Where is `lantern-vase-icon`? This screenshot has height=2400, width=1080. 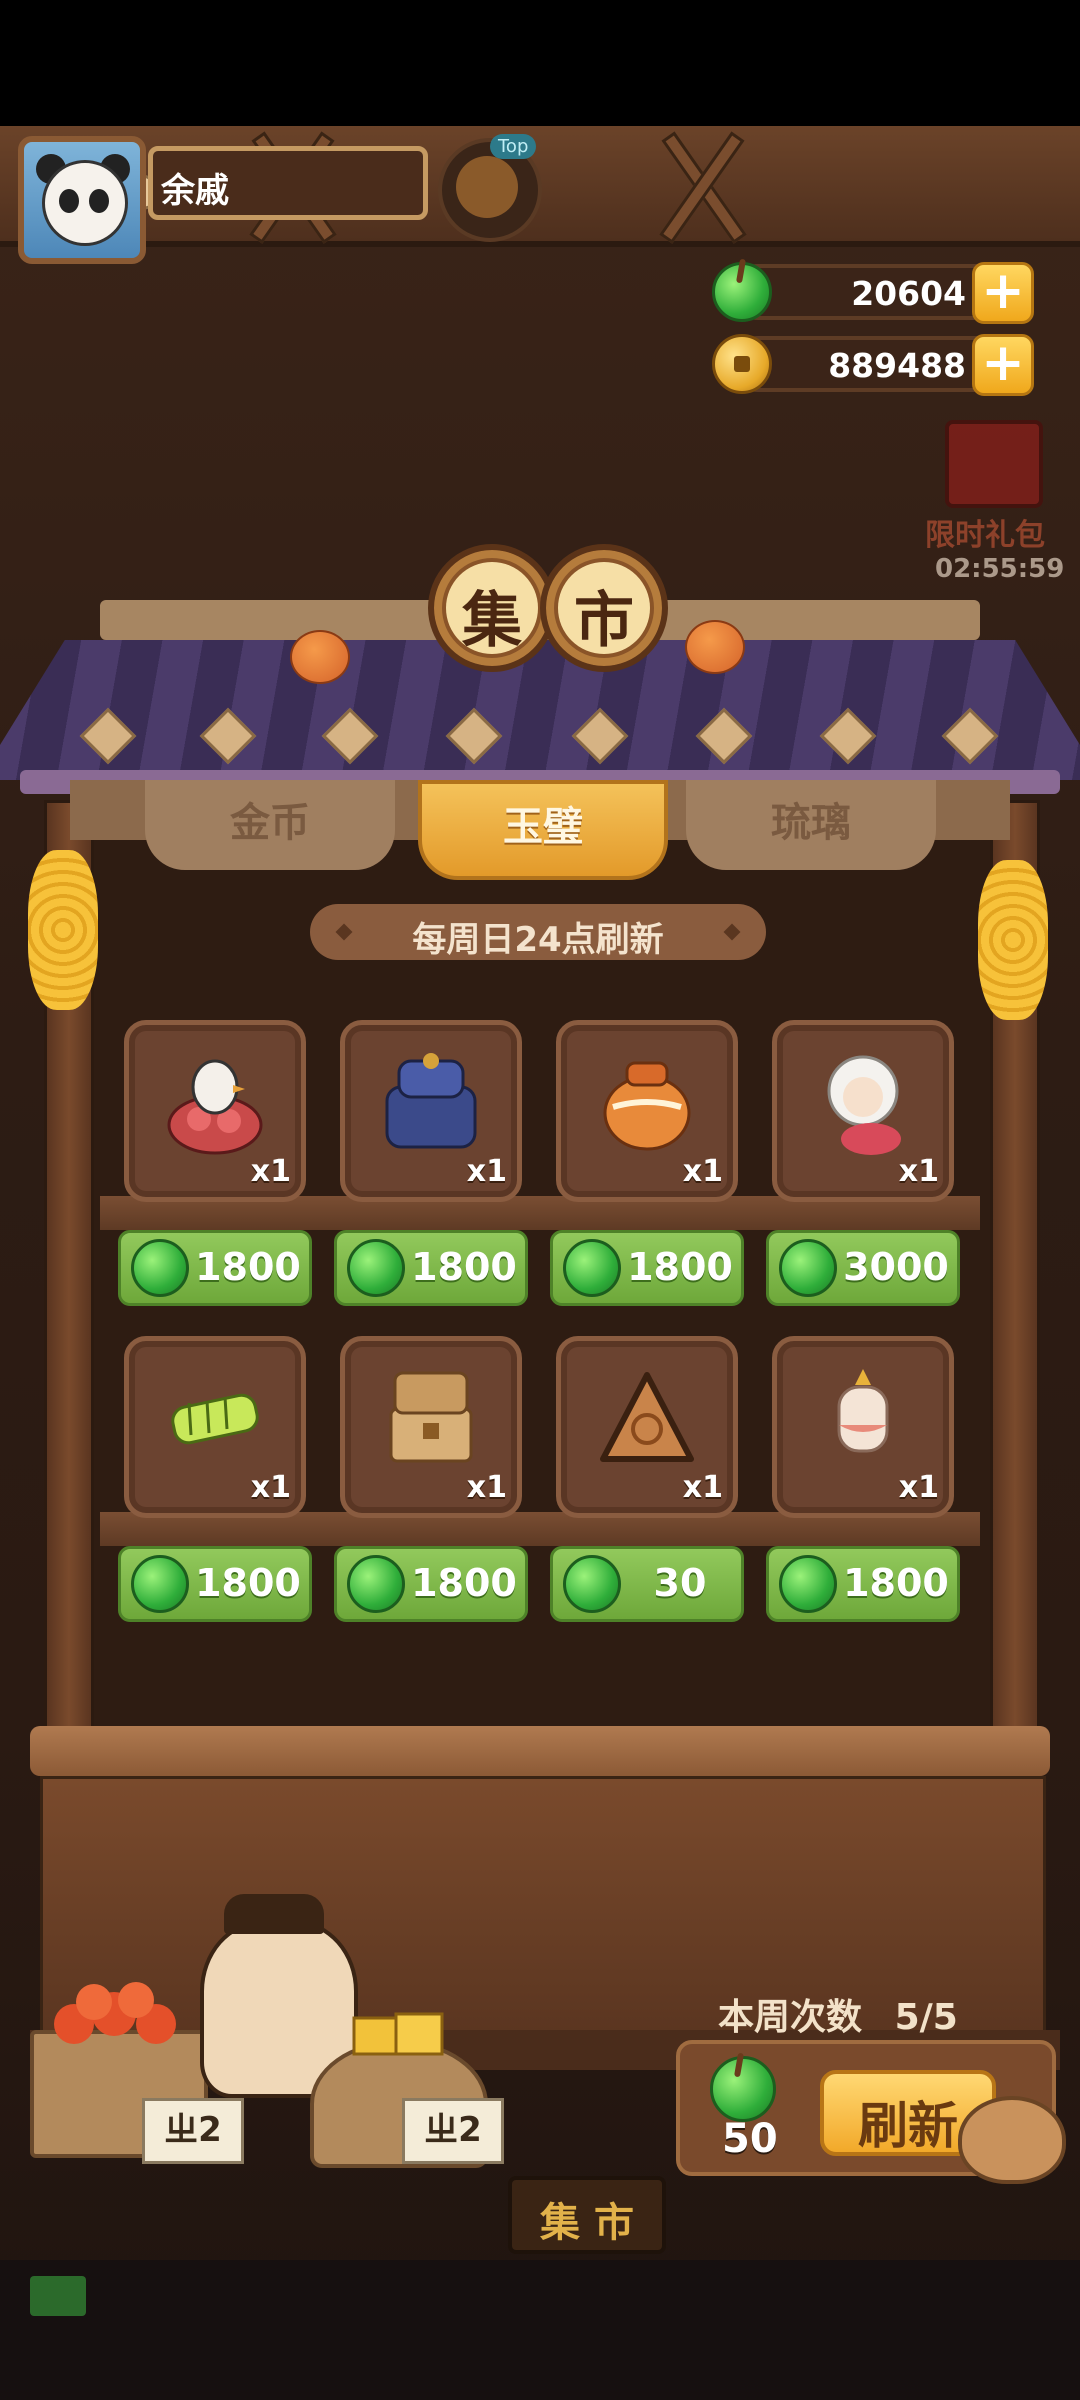
lantern-vase-icon is located at coordinates (863, 1411).